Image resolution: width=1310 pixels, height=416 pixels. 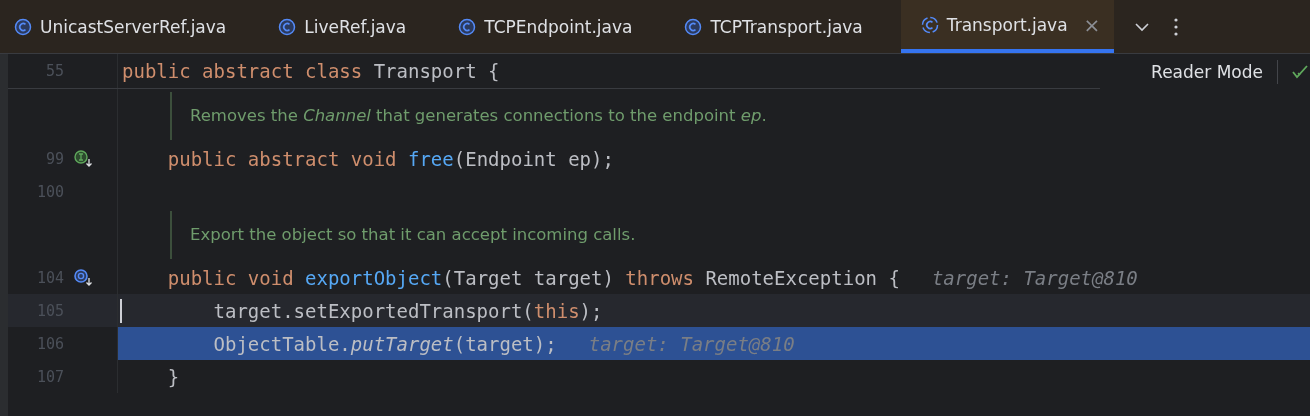 I want to click on method-name: putTarget, so click(x=402, y=343).